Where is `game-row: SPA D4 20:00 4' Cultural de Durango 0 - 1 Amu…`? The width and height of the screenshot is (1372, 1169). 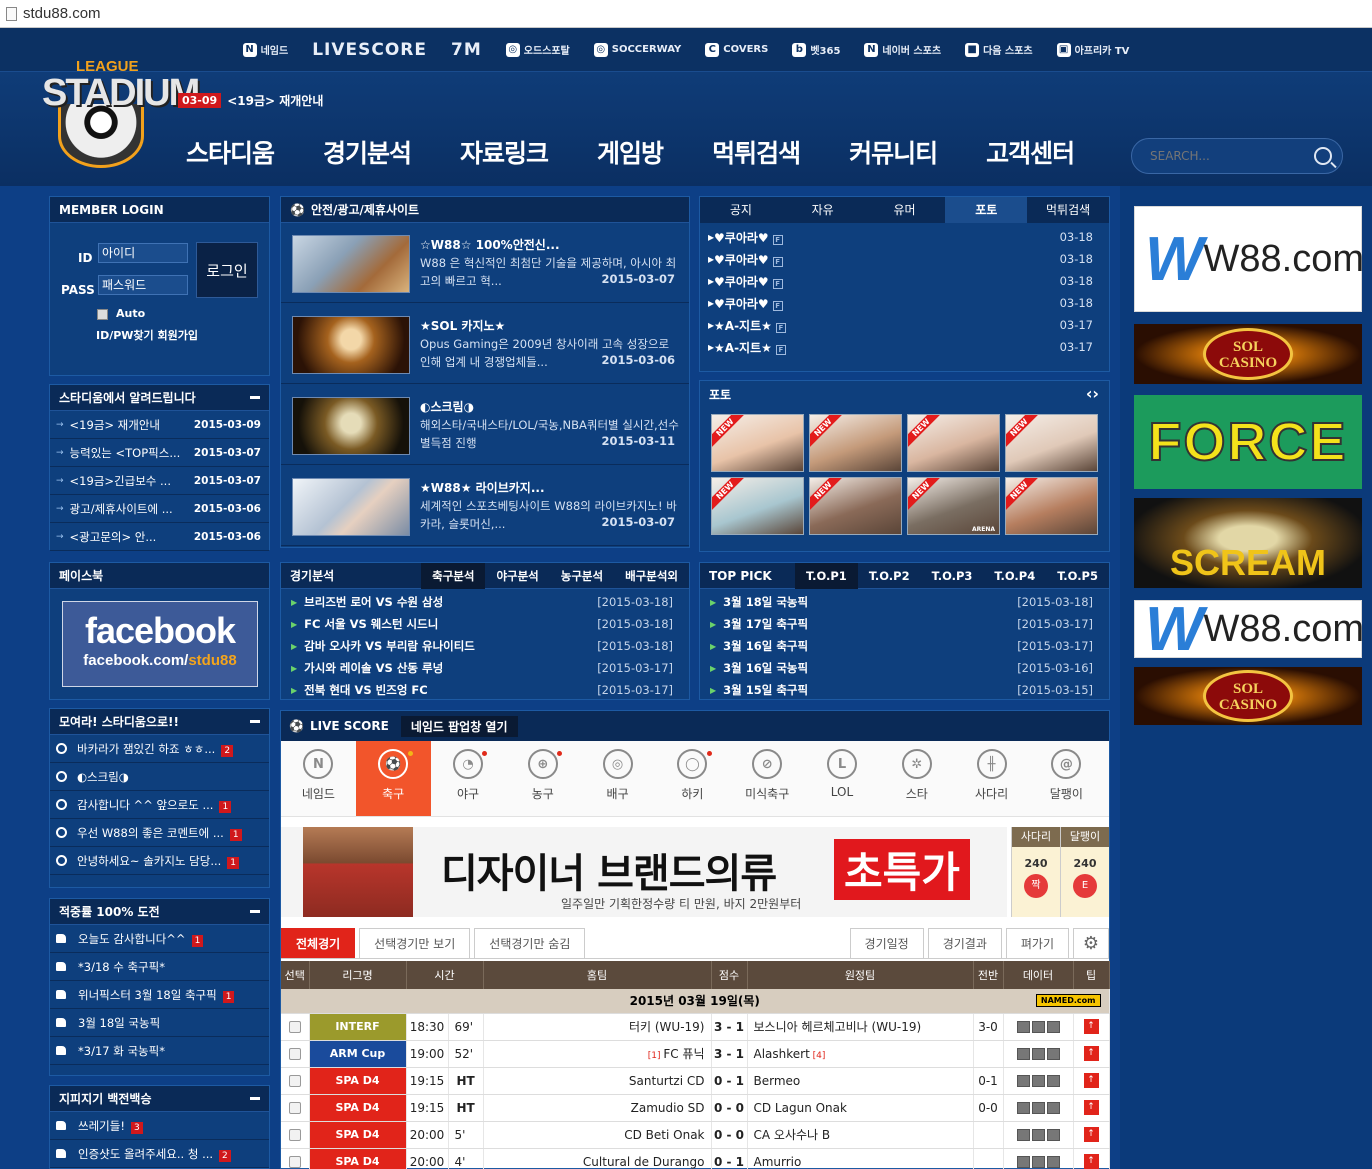 game-row: SPA D4 20:00 4' Cultural de Durango 0 - 1 Amu… is located at coordinates (695, 1158).